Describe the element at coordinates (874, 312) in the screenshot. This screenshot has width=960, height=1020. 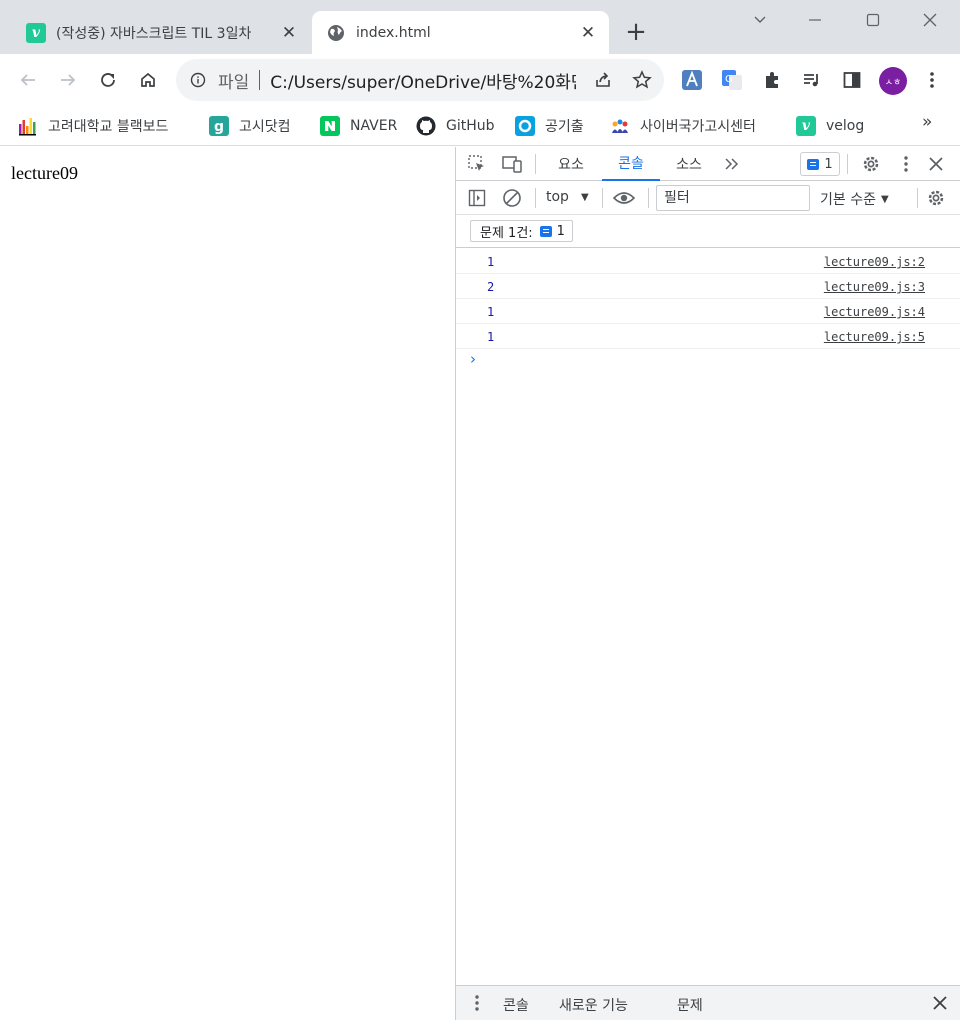
I see `source-link: lecture09.js:4` at that location.